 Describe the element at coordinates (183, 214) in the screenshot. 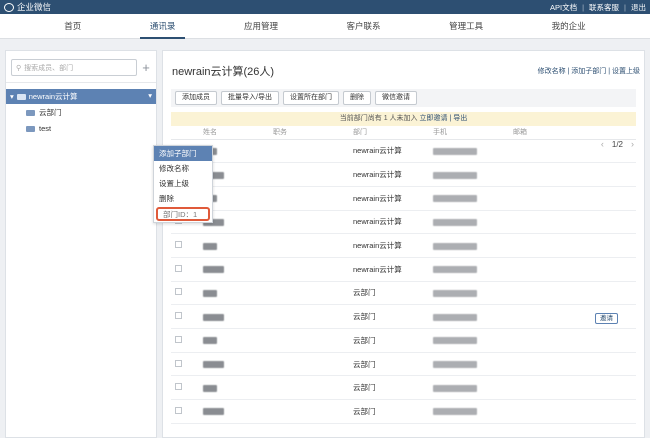

I see `department-id-label: 部门ID：1` at that location.